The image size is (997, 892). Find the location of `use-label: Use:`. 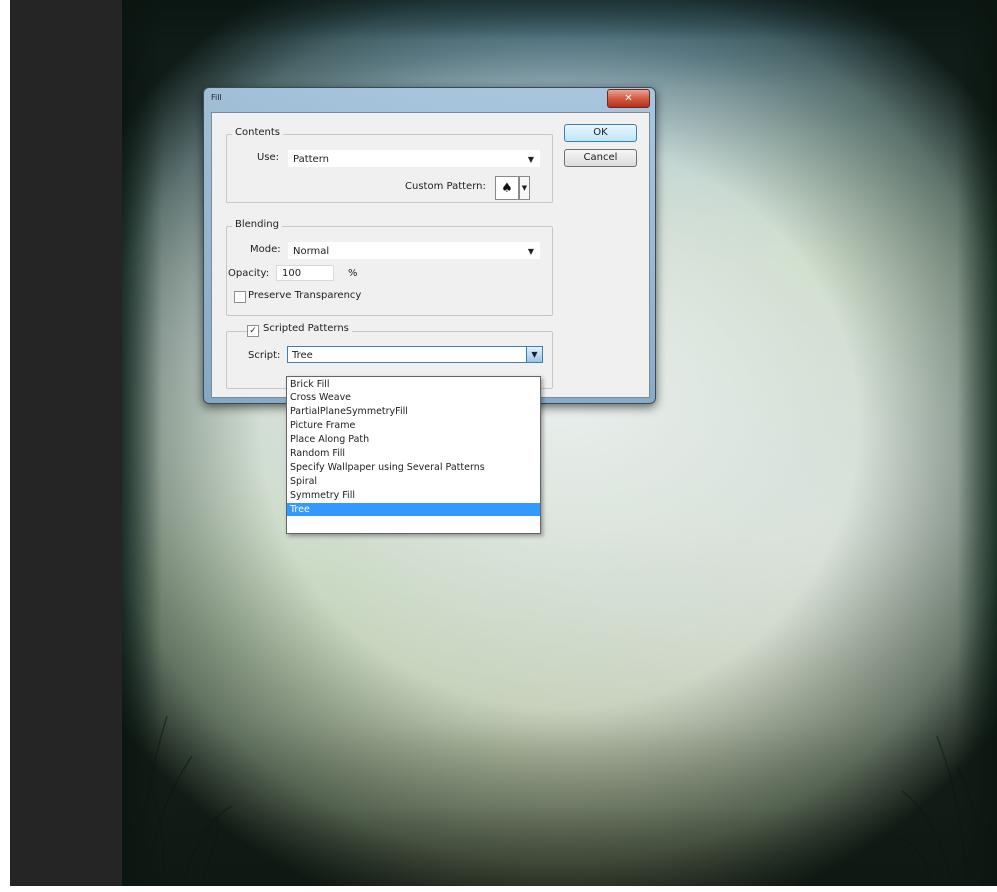

use-label: Use: is located at coordinates (268, 157).